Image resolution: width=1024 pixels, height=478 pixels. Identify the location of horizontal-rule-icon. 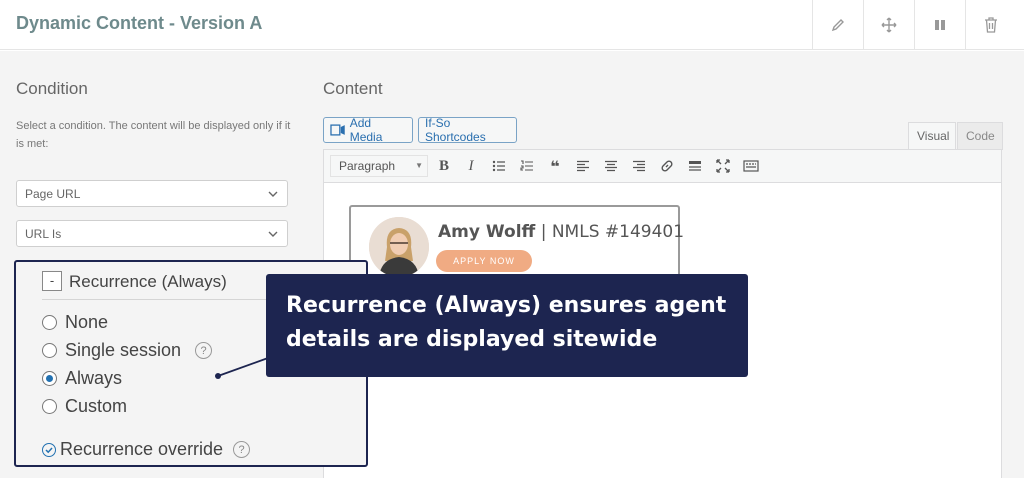
(695, 166).